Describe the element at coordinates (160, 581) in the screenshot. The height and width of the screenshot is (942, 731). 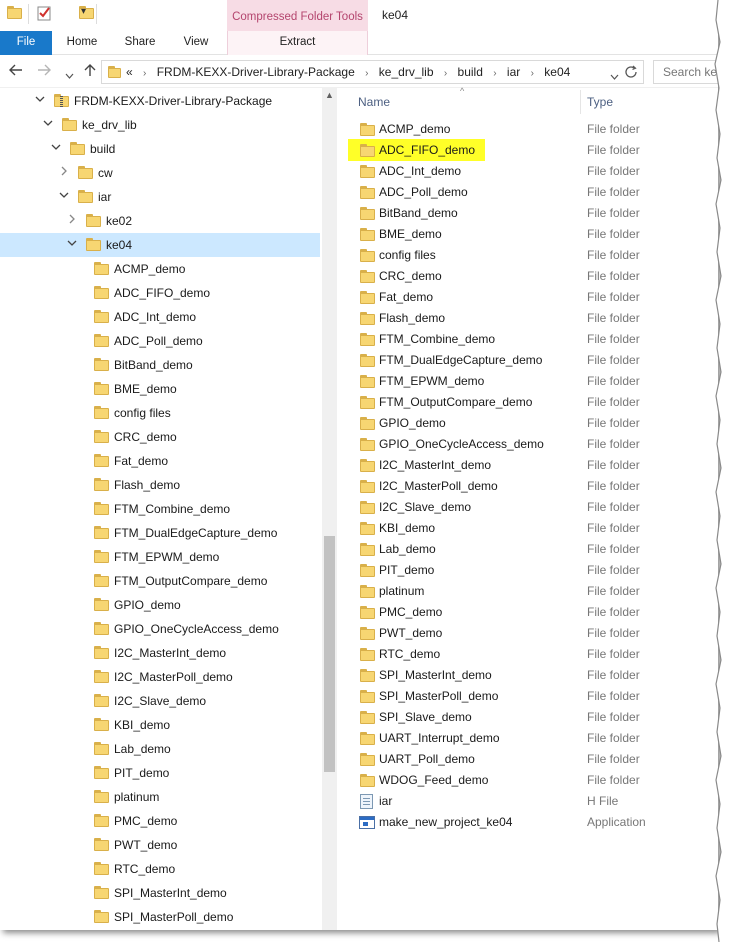
I see `tree-item: FTM_OutputCompare_demo` at that location.